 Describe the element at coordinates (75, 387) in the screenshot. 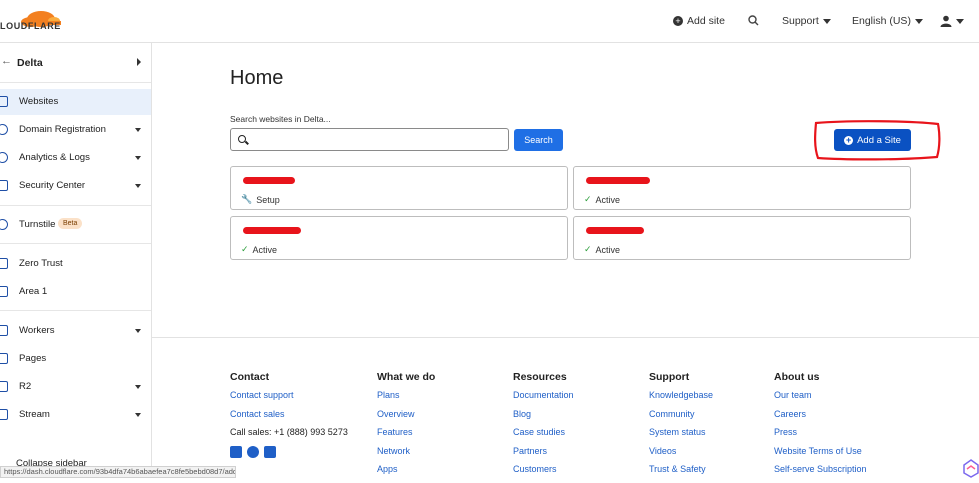

I see `sidebar-item-r2: R2` at that location.